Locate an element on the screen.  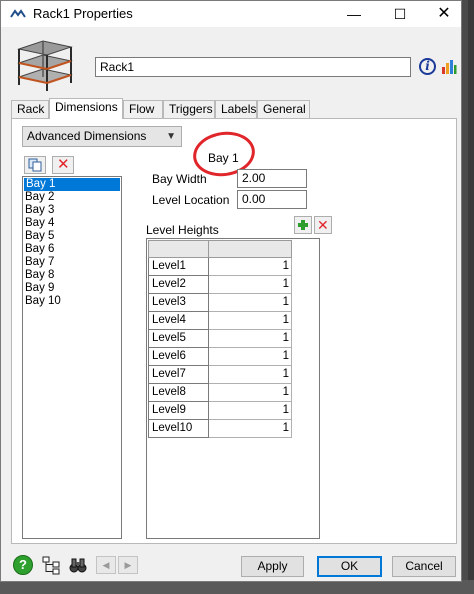
copy-bay-button is located at coordinates (35, 165).